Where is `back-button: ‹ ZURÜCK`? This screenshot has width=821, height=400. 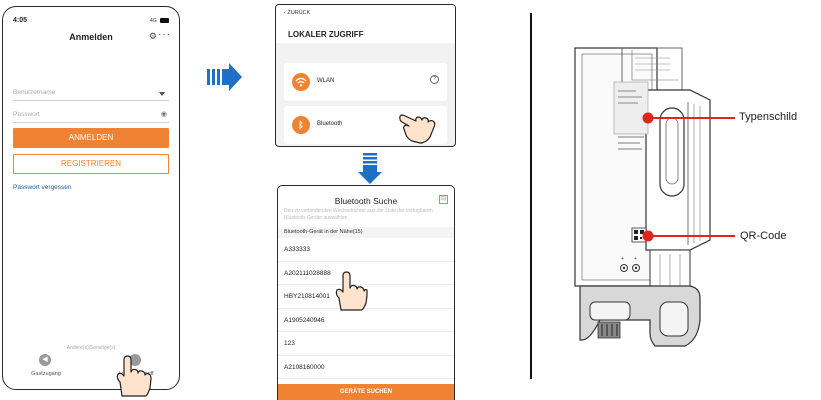
back-button: ‹ ZURÜCK is located at coordinates (297, 13).